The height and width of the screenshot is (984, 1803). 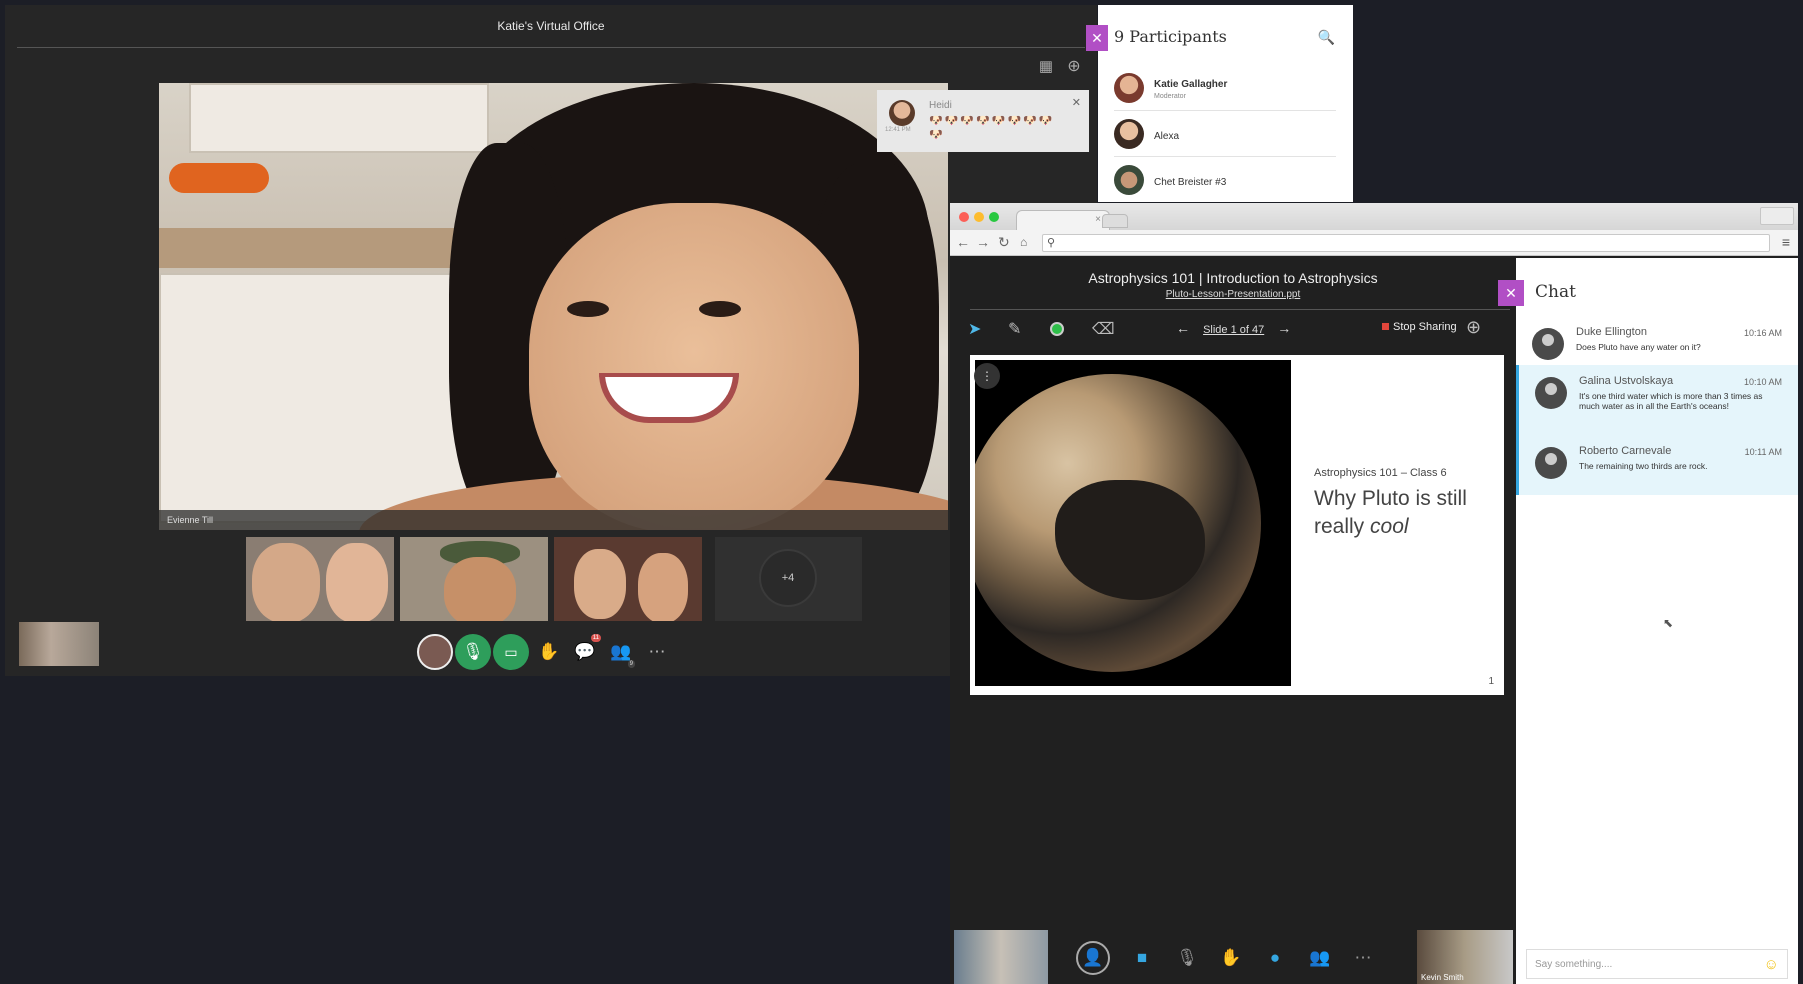 What do you see at coordinates (219, 178) in the screenshot?
I see `oranges` at bounding box center [219, 178].